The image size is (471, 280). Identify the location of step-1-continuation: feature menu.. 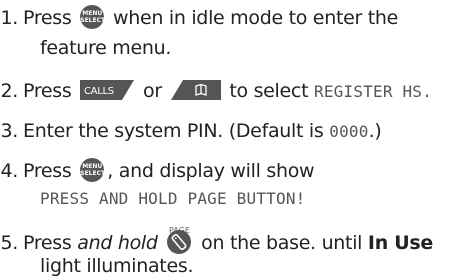
(106, 48).